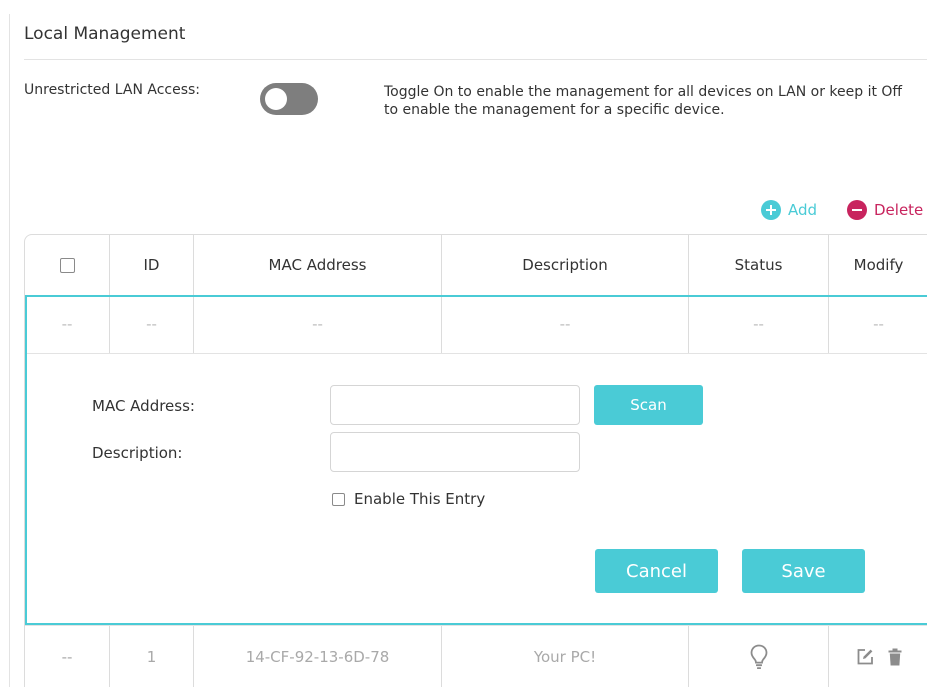  Describe the element at coordinates (878, 656) in the screenshot. I see `table-cell-modify` at that location.